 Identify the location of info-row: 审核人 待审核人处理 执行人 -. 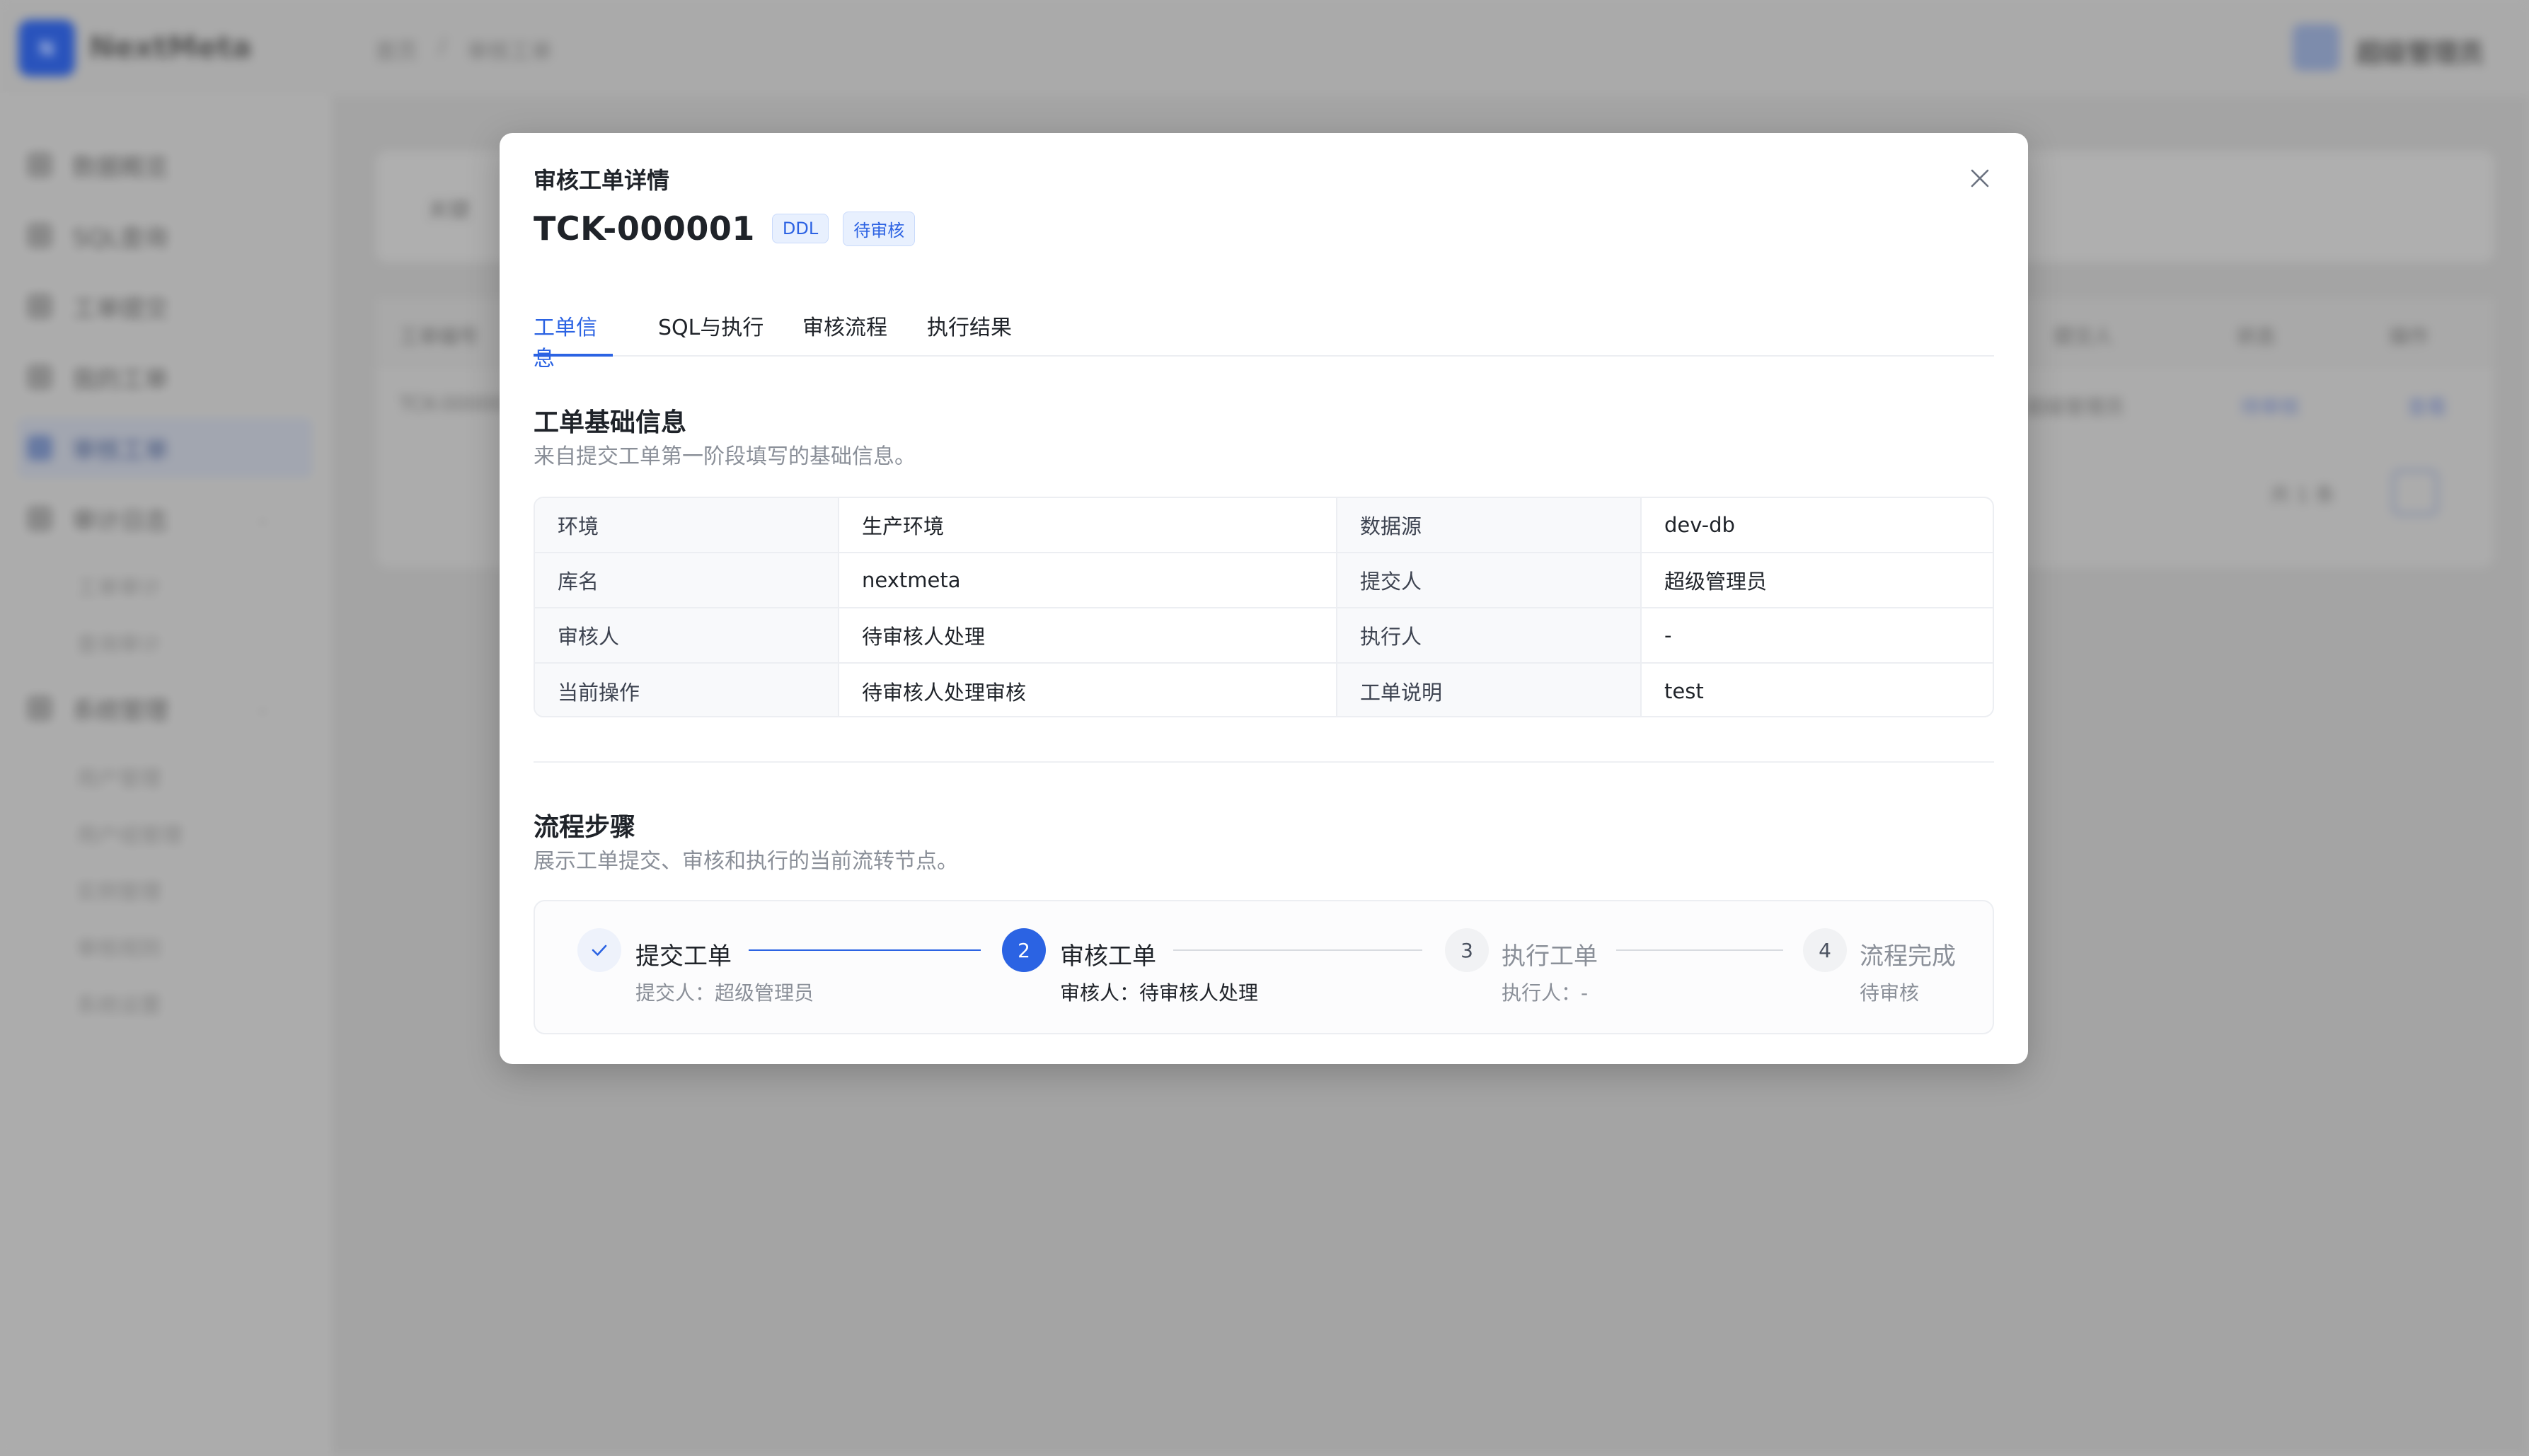
(1264, 636).